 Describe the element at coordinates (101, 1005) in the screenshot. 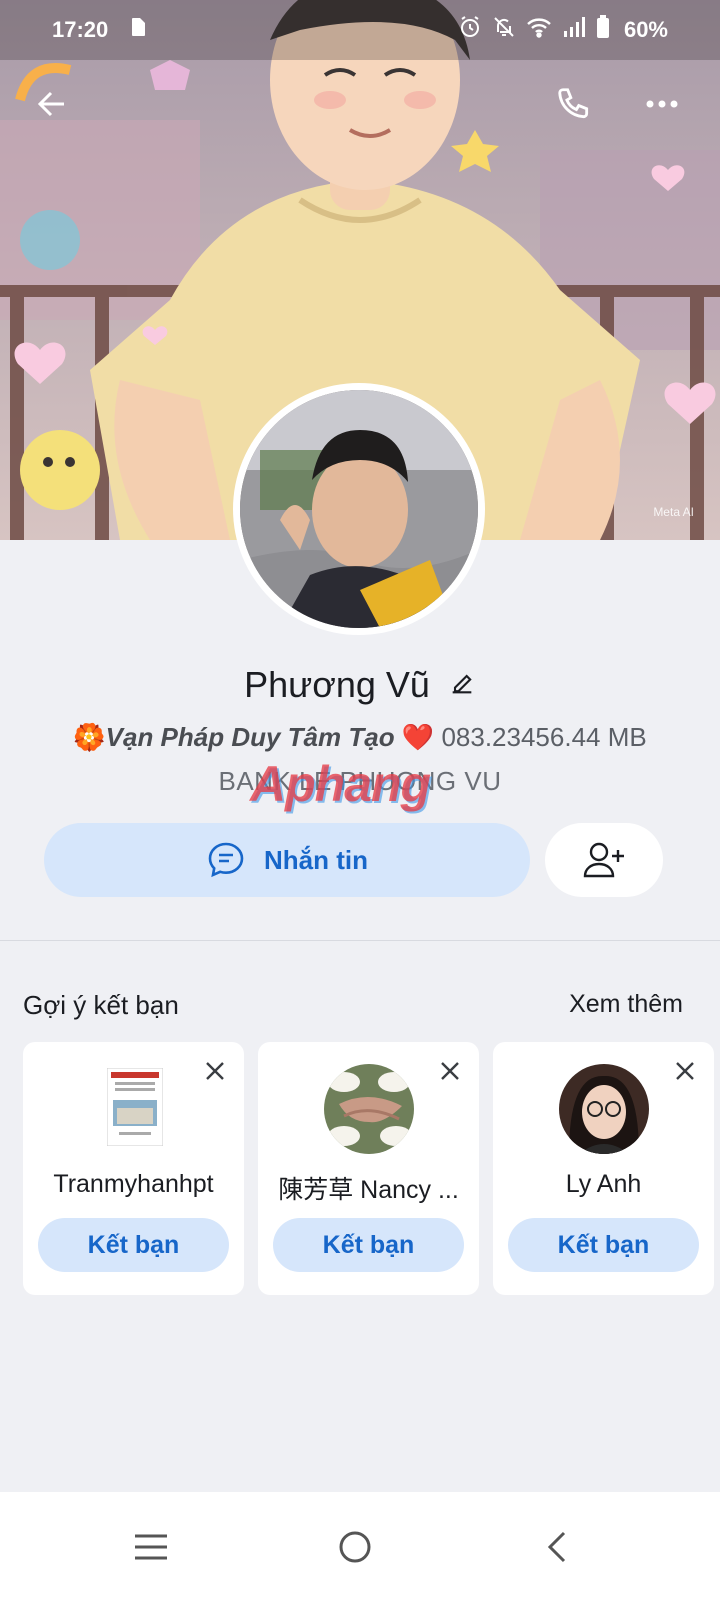

I see `suggestions-title: Gợi ý kết bạn` at that location.